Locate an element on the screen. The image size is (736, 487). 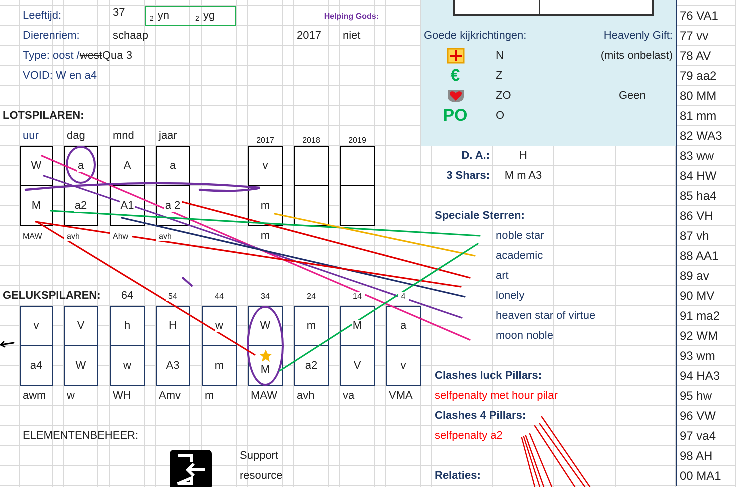
special-stars-label: Speciale Sterren: is located at coordinates (480, 216).